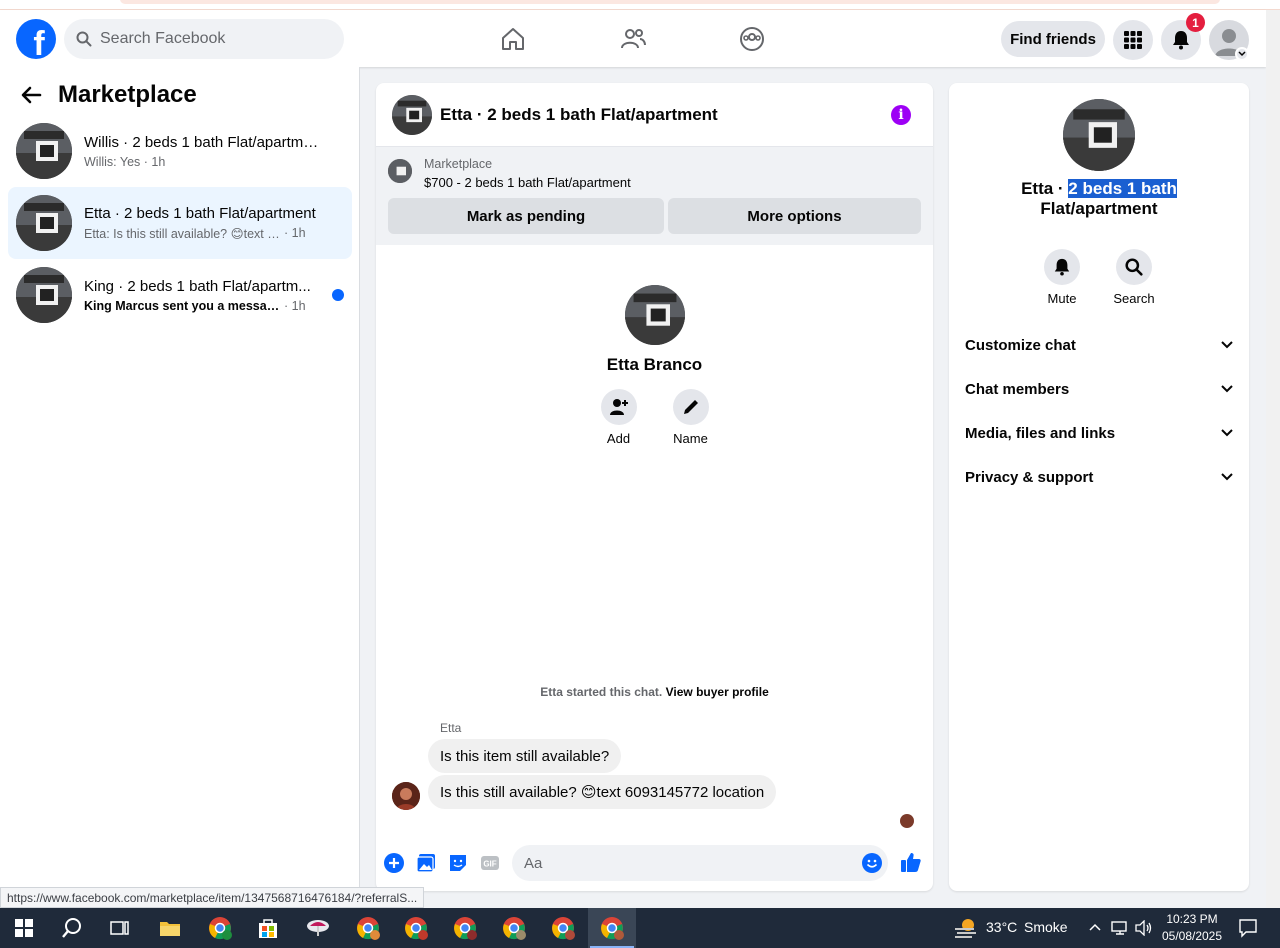 The width and height of the screenshot is (1280, 948). What do you see at coordinates (1053, 39) in the screenshot?
I see `find-friends-button: Find friends` at bounding box center [1053, 39].